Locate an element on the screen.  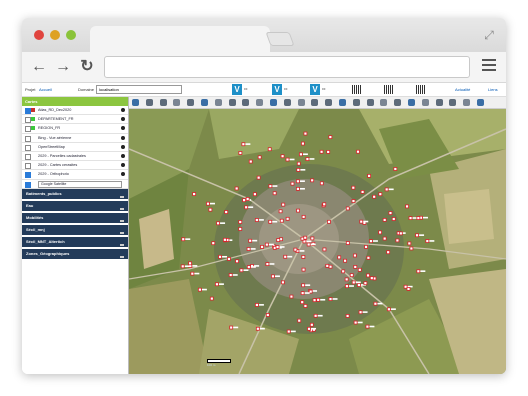
text-icon is located at coordinates (411, 102).